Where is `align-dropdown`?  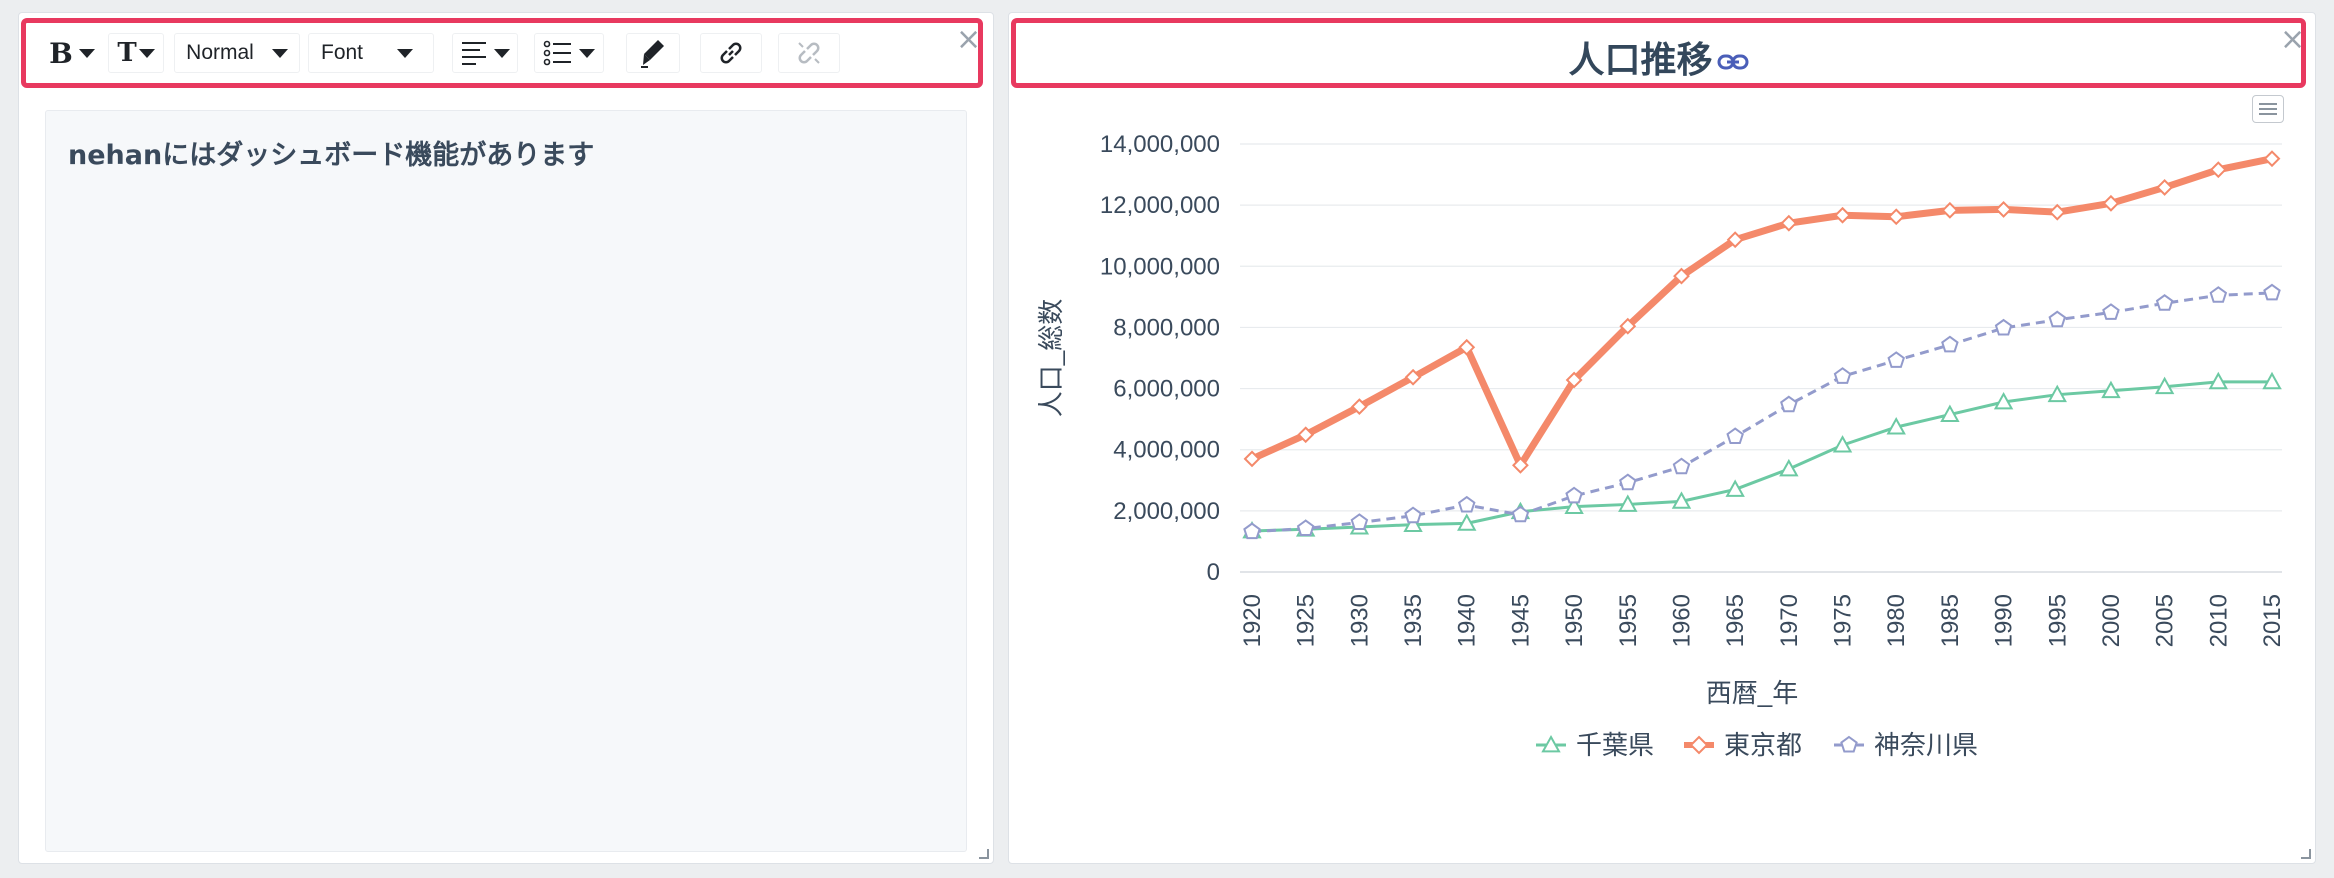 align-dropdown is located at coordinates (485, 53).